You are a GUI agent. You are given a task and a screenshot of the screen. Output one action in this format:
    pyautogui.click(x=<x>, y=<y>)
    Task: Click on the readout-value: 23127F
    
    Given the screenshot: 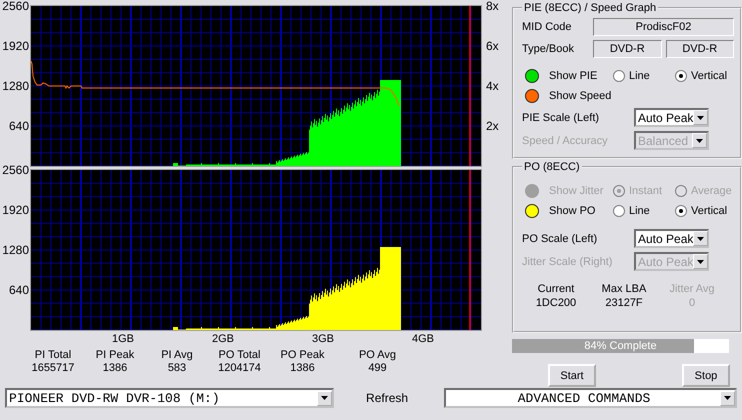 What is the action you would take?
    pyautogui.click(x=624, y=303)
    